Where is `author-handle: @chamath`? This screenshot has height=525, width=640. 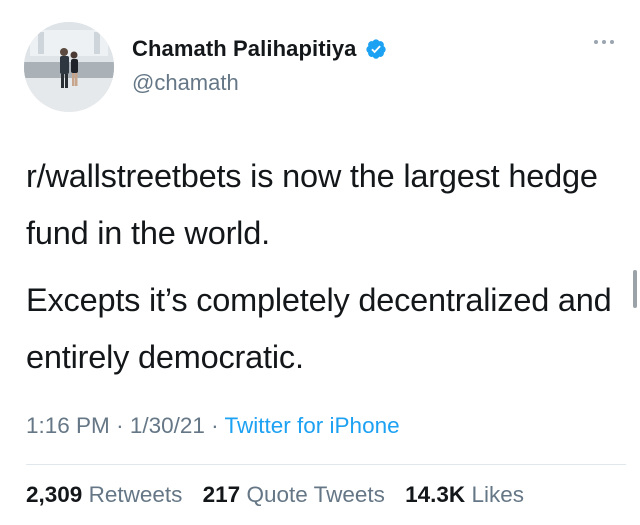
author-handle: @chamath is located at coordinates (185, 83).